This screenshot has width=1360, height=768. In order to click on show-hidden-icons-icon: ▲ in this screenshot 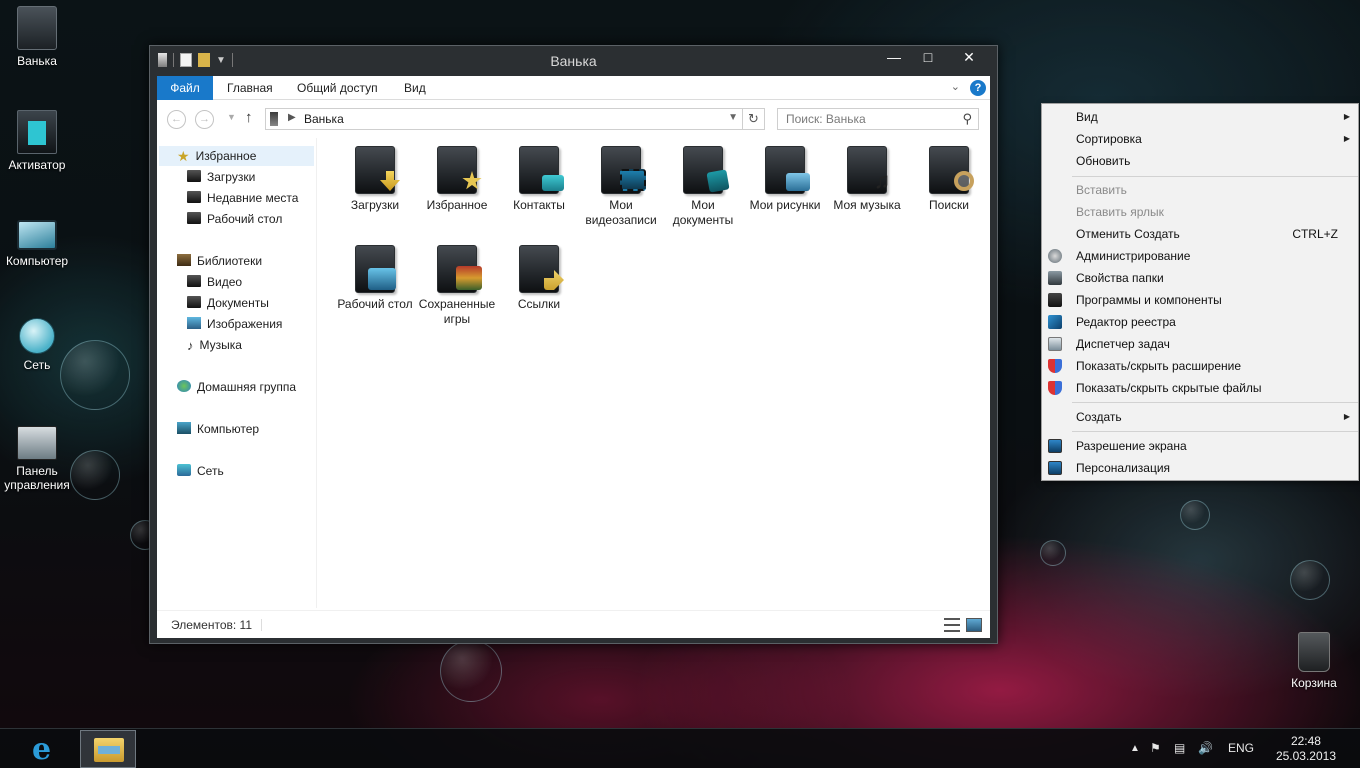, I will do `click(1135, 748)`.